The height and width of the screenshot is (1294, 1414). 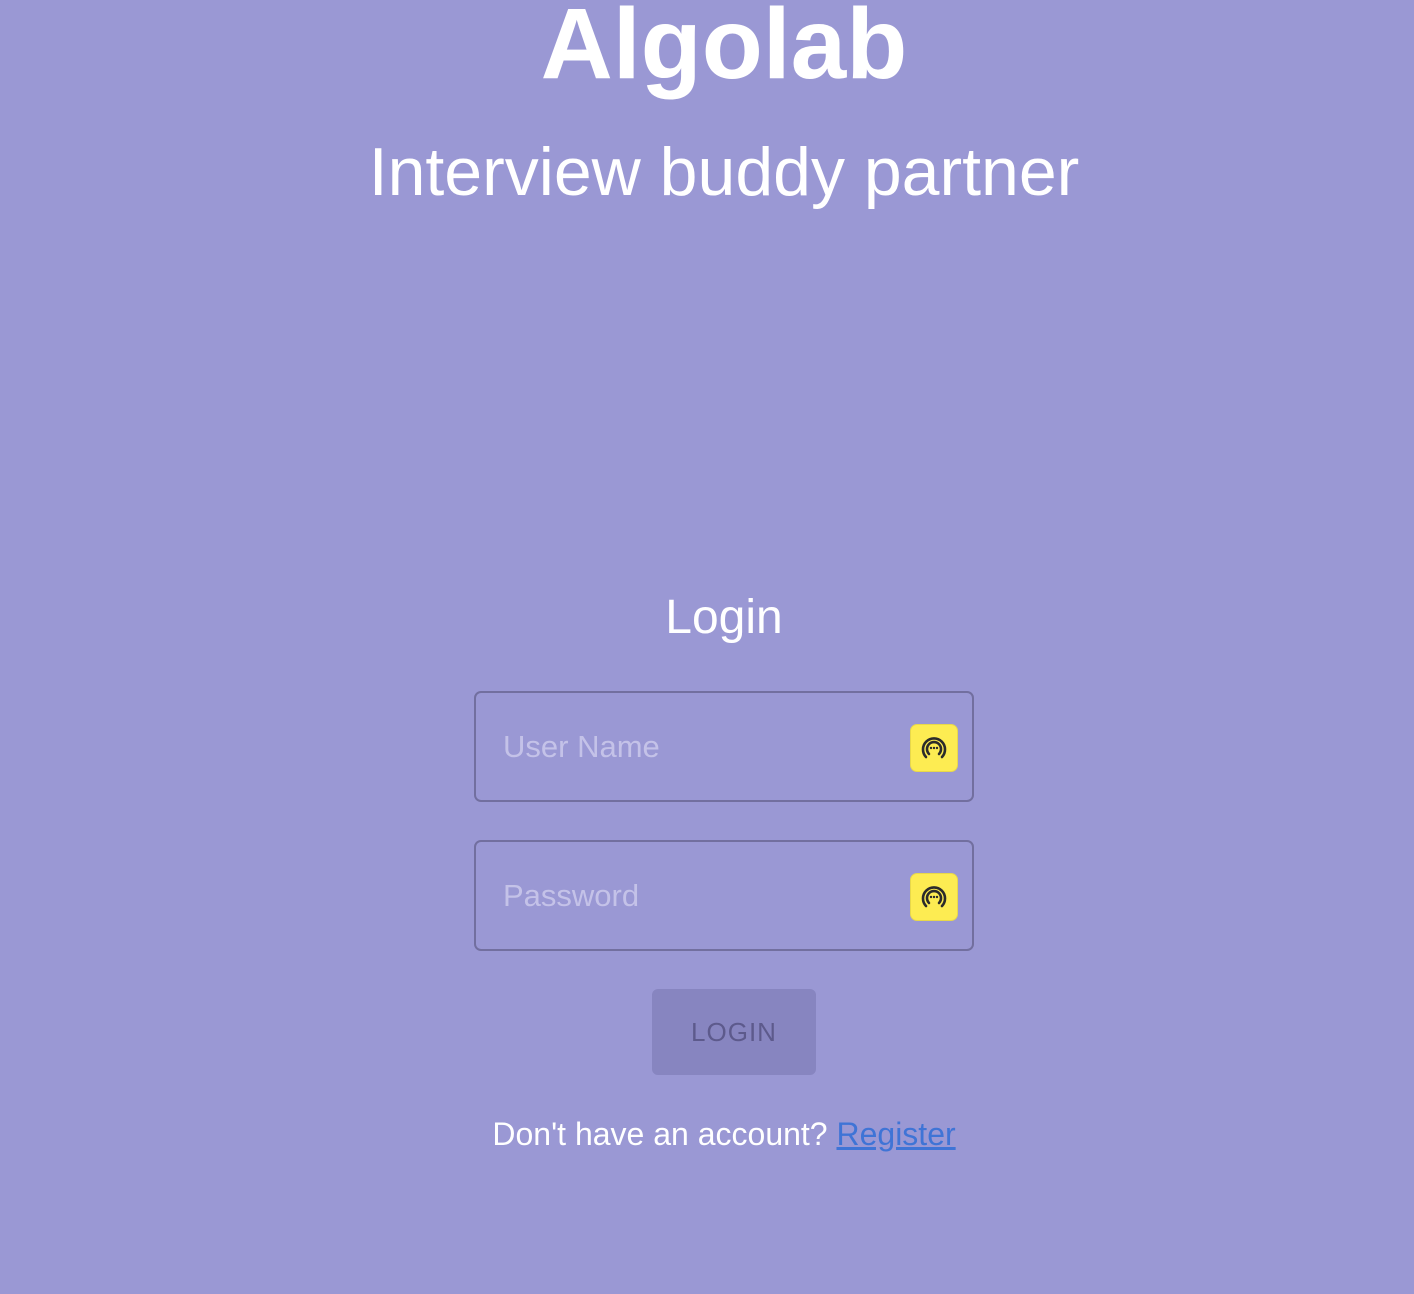 I want to click on register-link: Register, so click(x=895, y=1134).